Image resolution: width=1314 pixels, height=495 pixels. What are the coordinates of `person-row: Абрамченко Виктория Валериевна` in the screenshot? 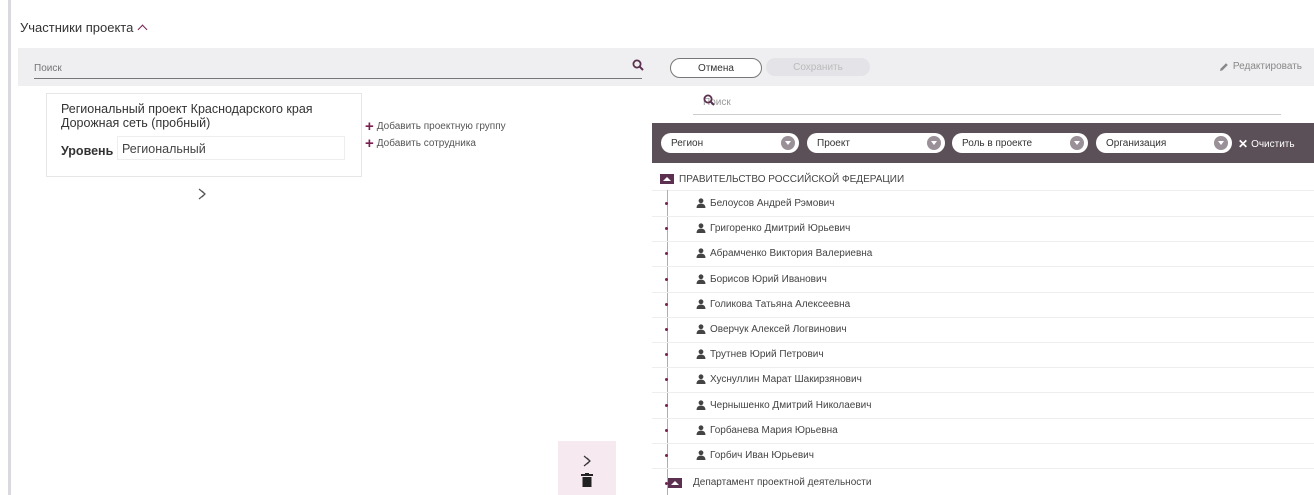 It's located at (983, 254).